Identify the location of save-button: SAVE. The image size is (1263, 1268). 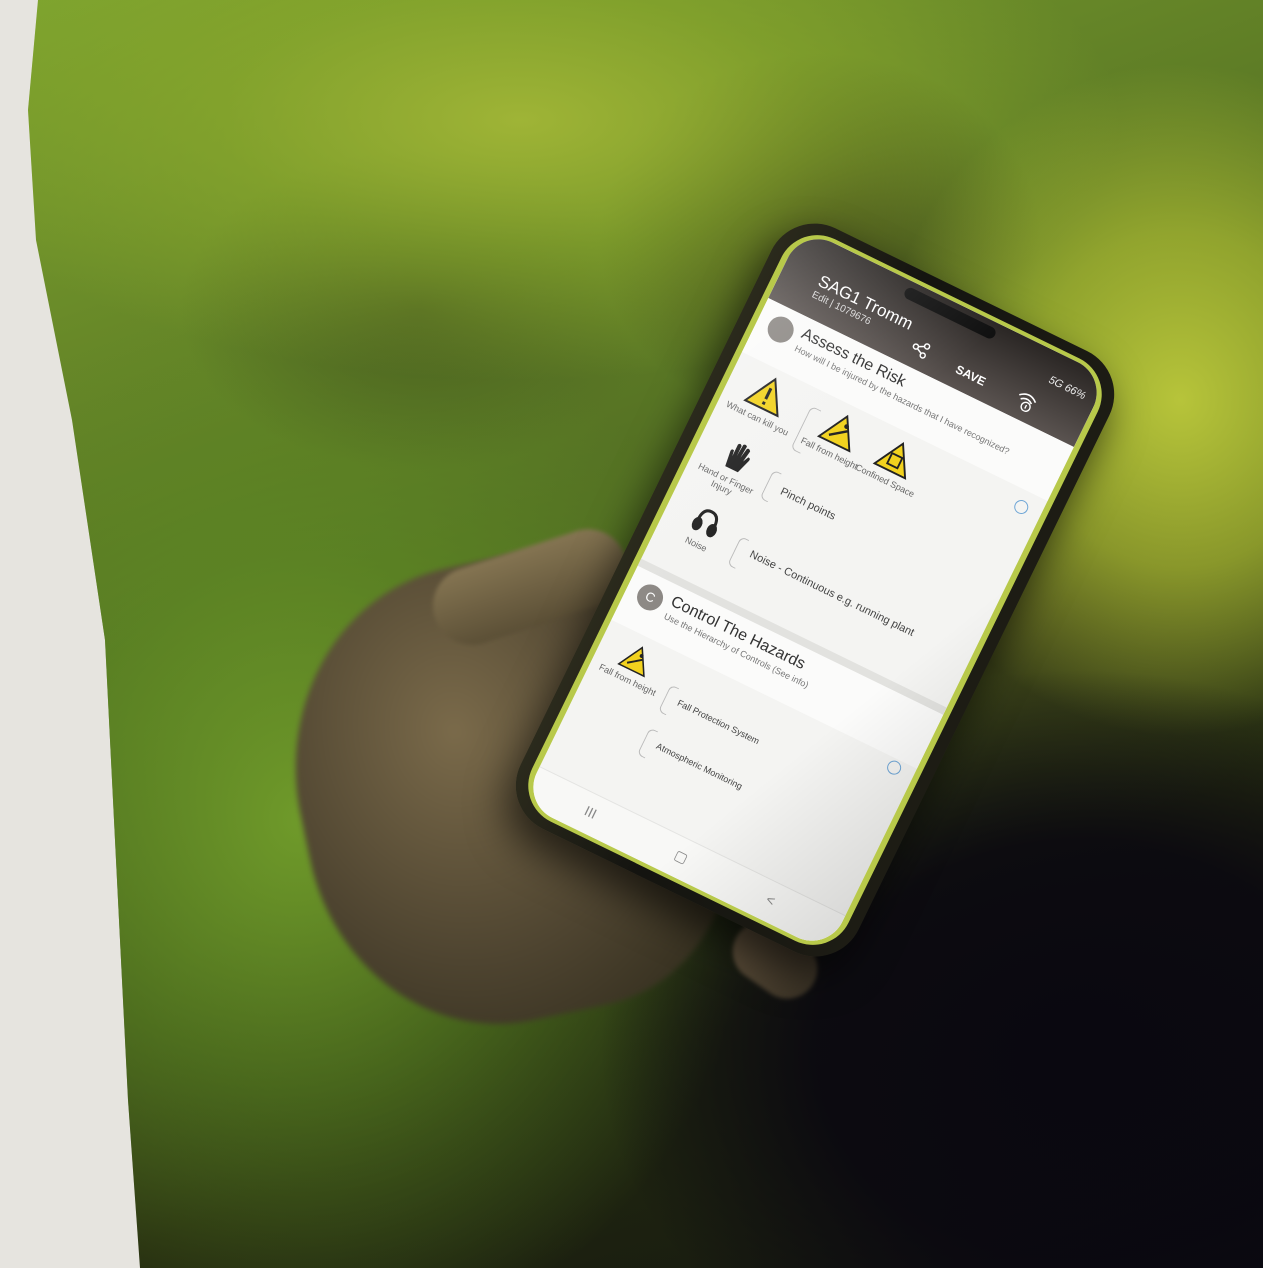
(970, 375).